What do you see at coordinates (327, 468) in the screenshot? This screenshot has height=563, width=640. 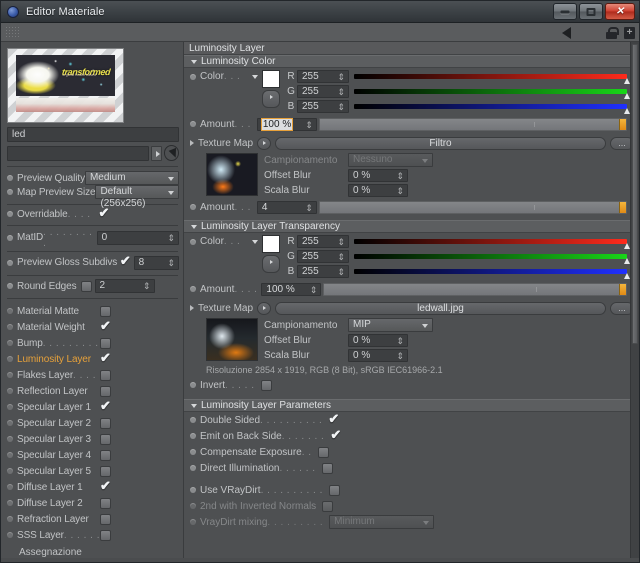 I see `direct-illumination-checkbox` at bounding box center [327, 468].